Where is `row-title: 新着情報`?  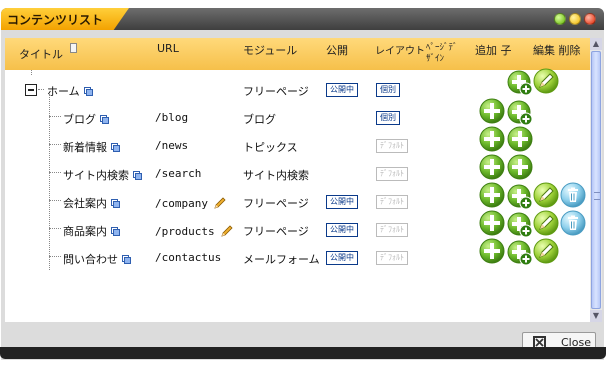 row-title: 新着情報 is located at coordinates (91, 147).